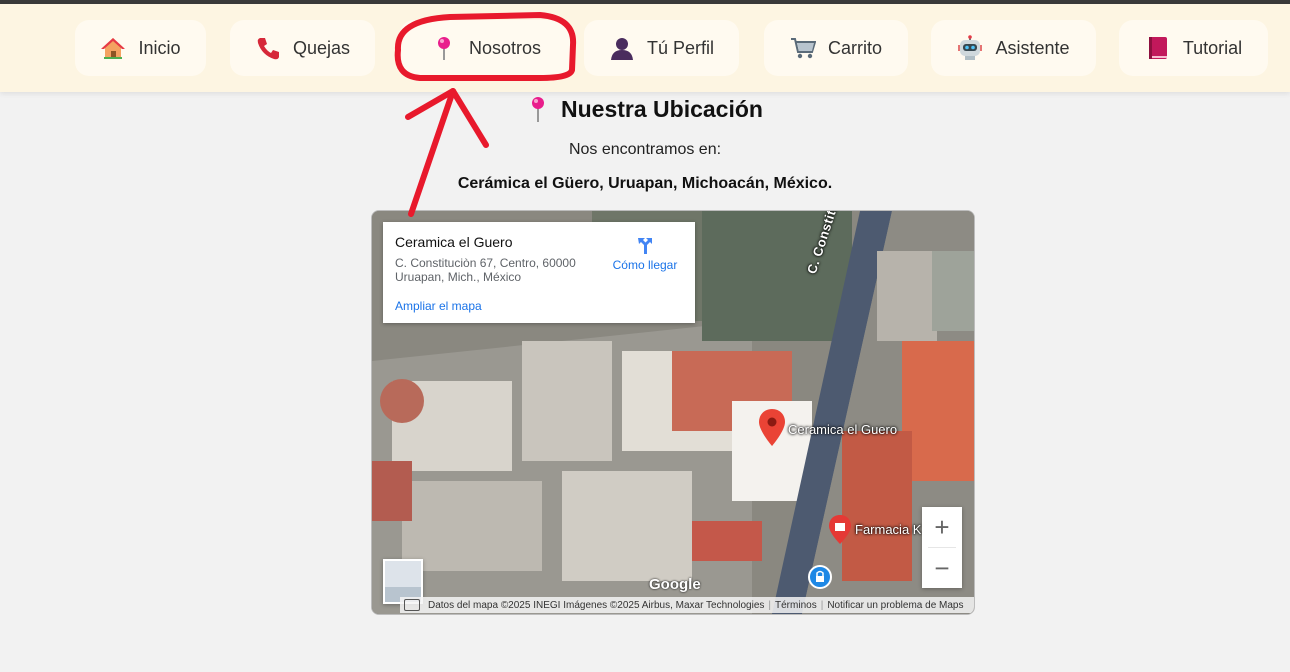 The height and width of the screenshot is (672, 1290). Describe the element at coordinates (662, 108) in the screenshot. I see `page-title: Nuestra Ubicación` at that location.